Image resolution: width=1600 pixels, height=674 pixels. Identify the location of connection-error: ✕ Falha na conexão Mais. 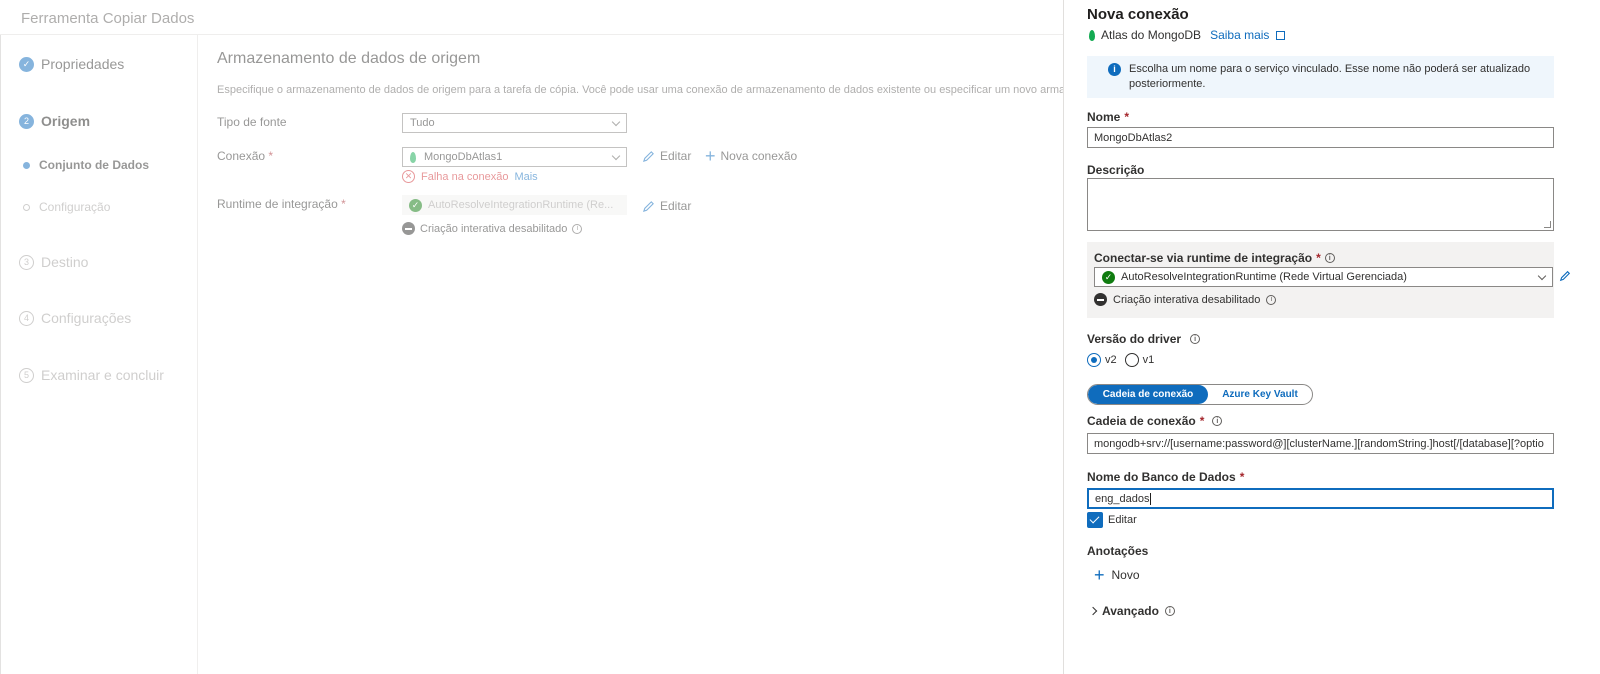
(470, 176).